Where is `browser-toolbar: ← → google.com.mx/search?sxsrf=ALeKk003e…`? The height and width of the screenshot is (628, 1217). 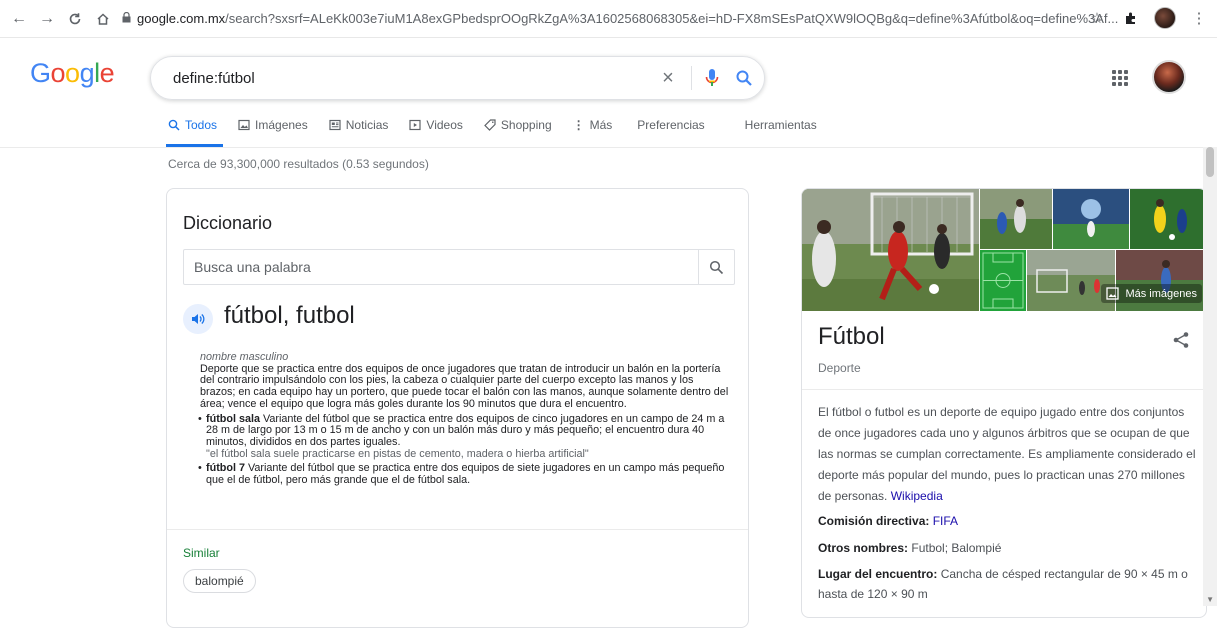 browser-toolbar: ← → google.com.mx/search?sxsrf=ALeKk003e… is located at coordinates (608, 19).